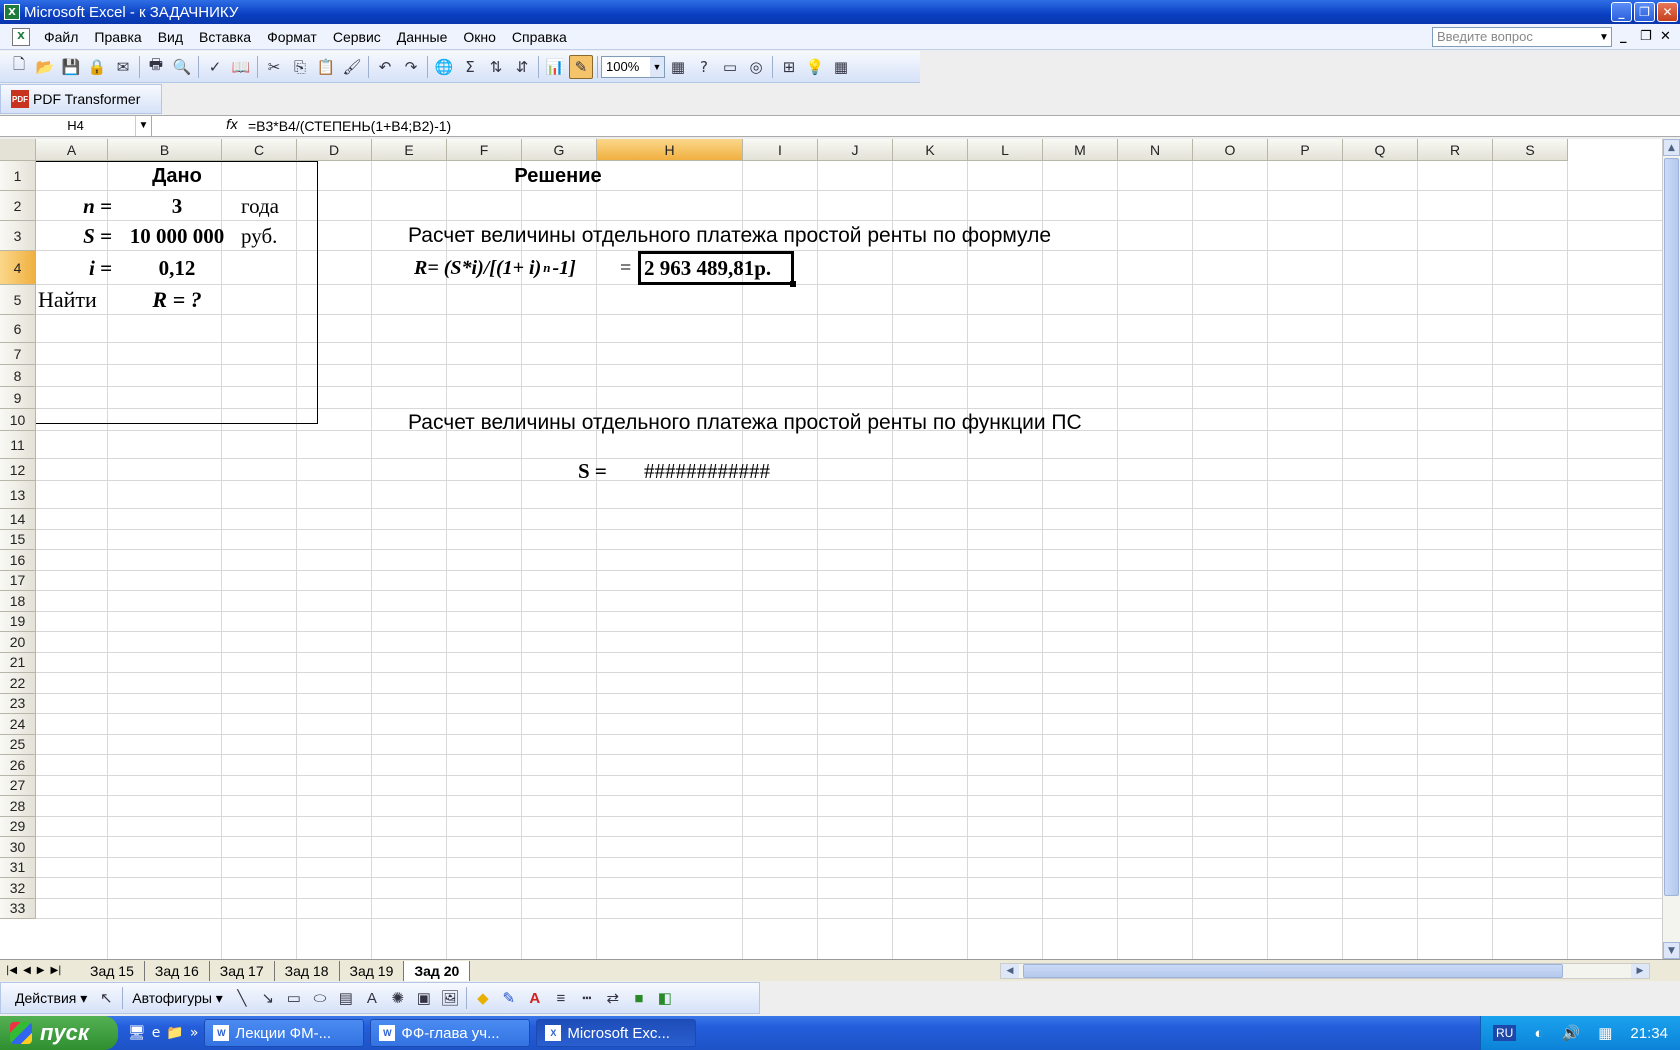 This screenshot has width=1680, height=1050. Describe the element at coordinates (156, 1033) in the screenshot. I see `browser-icon: e` at that location.